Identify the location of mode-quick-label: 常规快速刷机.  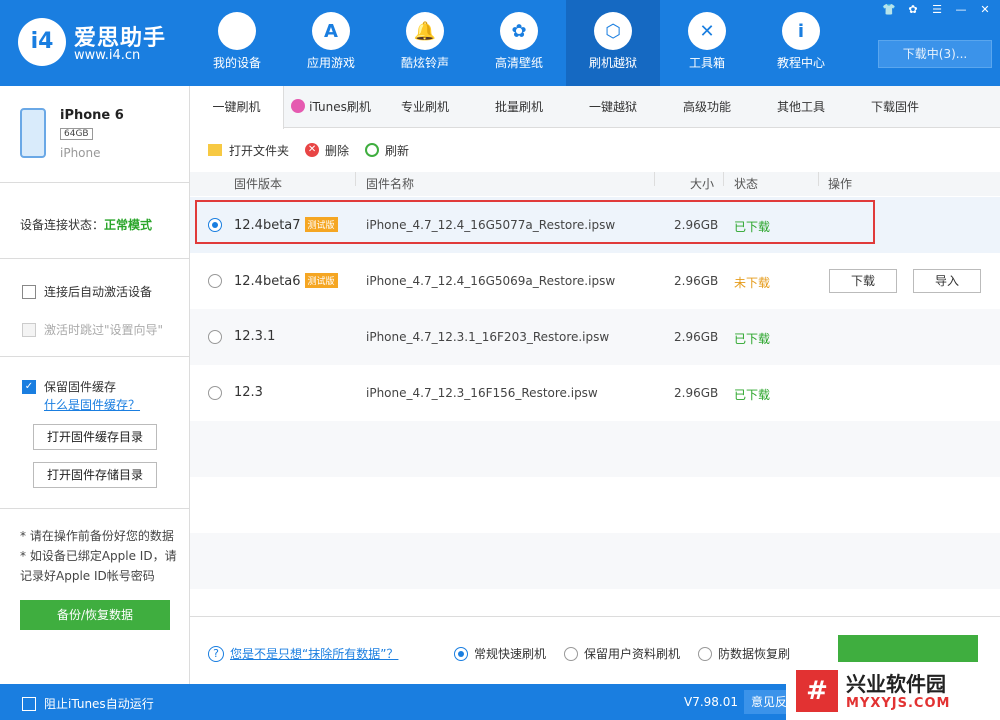
(510, 654).